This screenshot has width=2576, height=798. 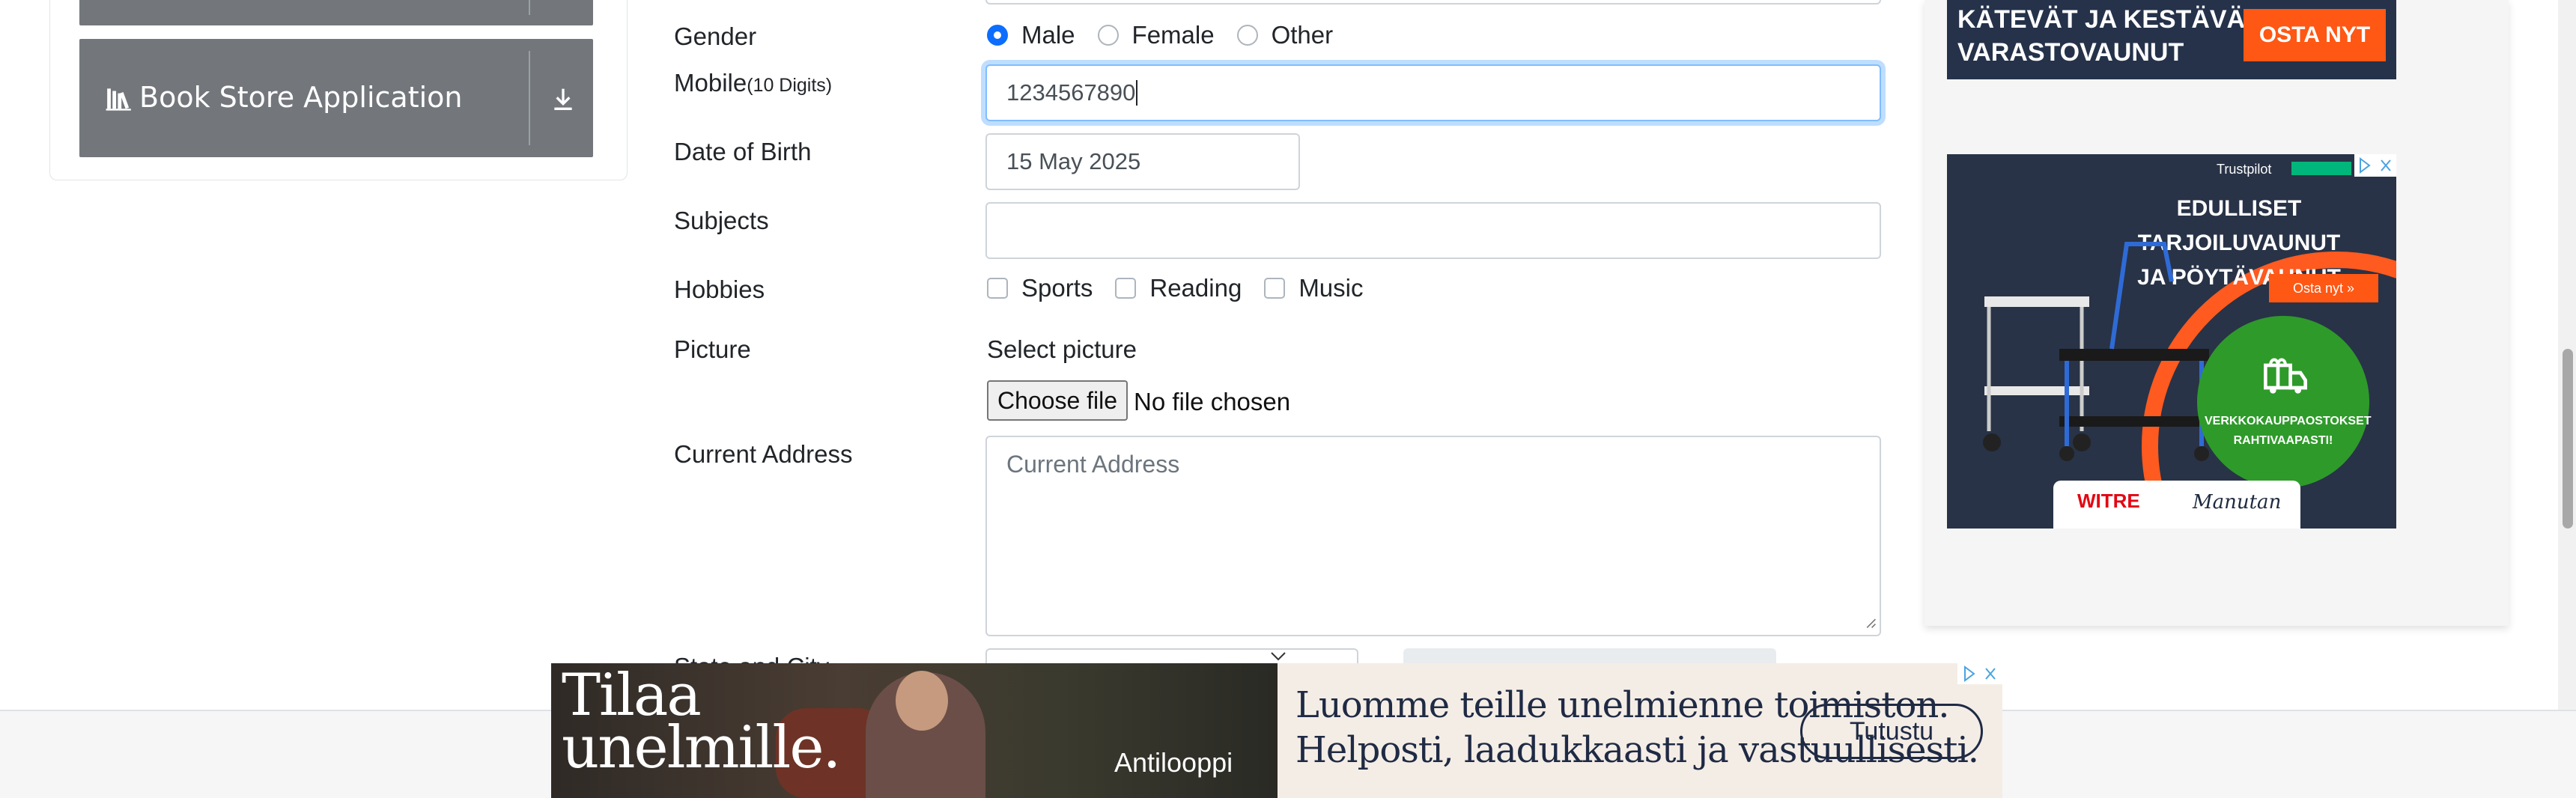 I want to click on mobile-label-text: Mobile, so click(x=710, y=83).